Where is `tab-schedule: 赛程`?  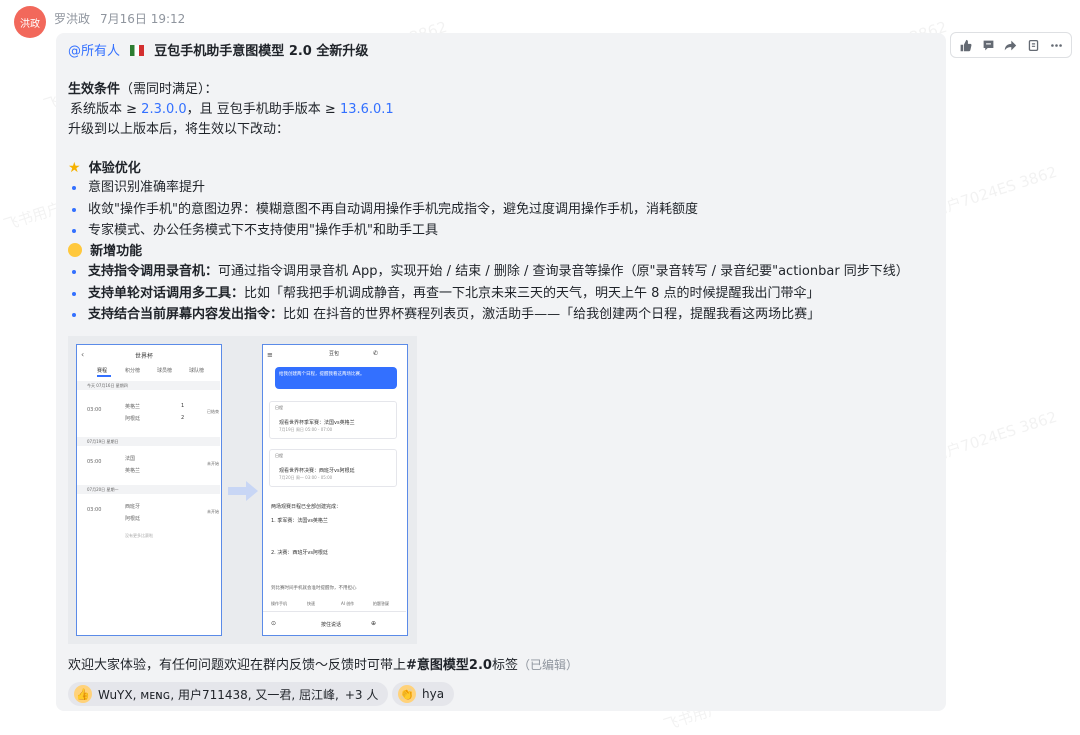
tab-schedule: 赛程 is located at coordinates (102, 371).